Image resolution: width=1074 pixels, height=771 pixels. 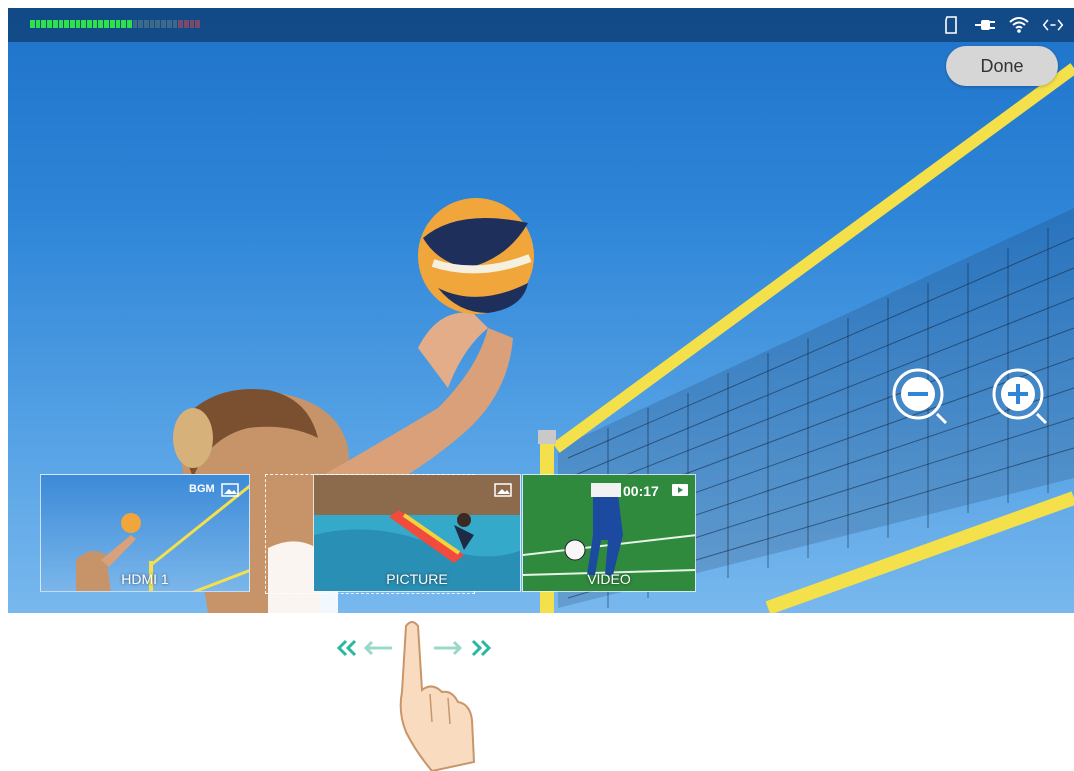 I want to click on zoom-out-icon, so click(x=920, y=396).